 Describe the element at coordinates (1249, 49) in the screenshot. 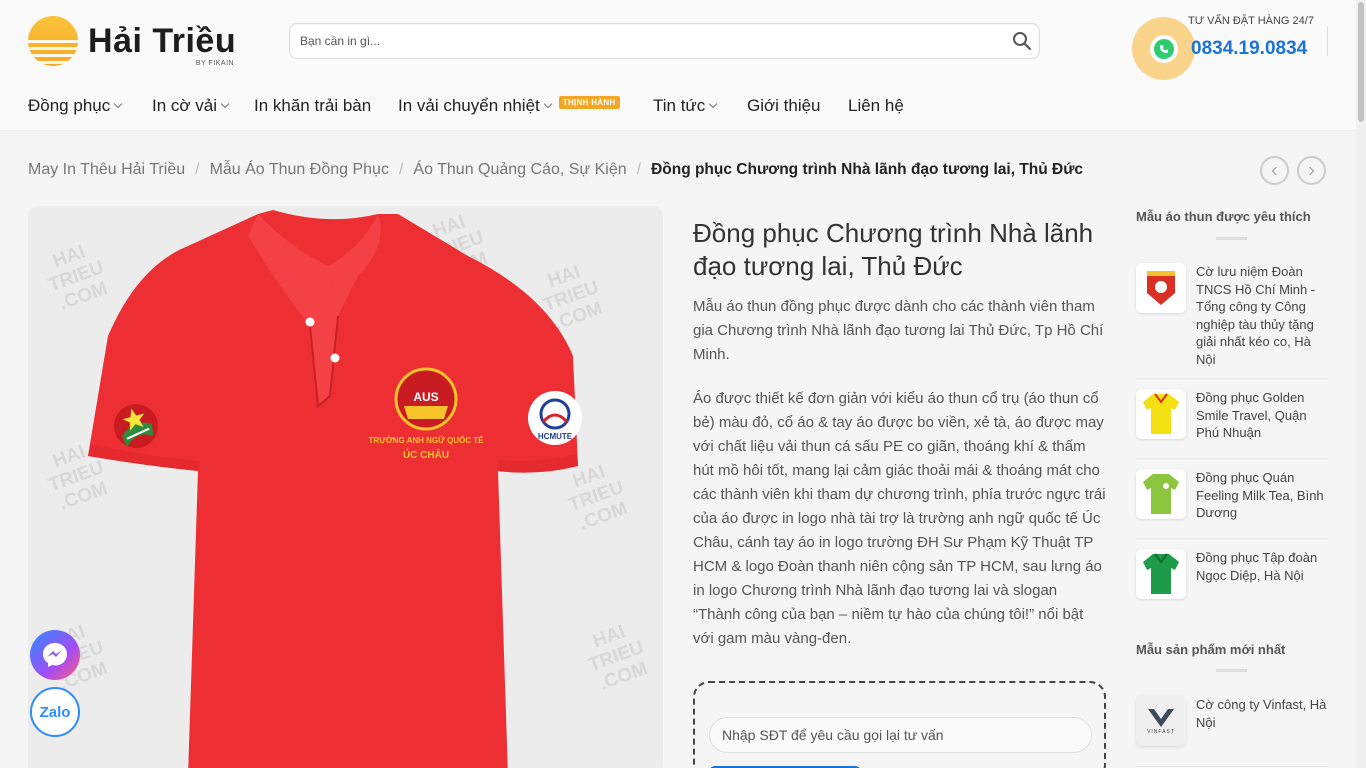

I see `hotline-number: 0834.19.0834` at that location.